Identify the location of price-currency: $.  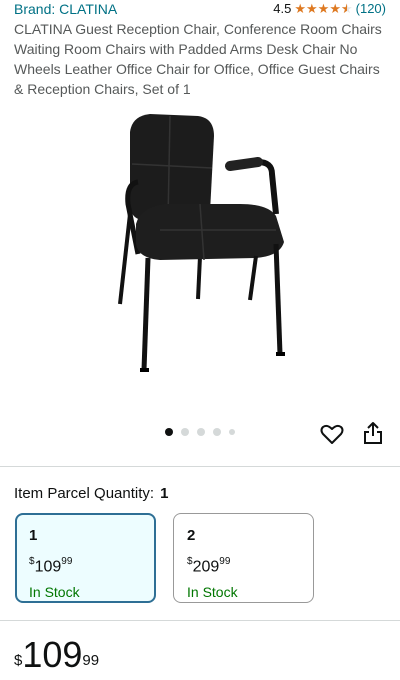
(18, 660).